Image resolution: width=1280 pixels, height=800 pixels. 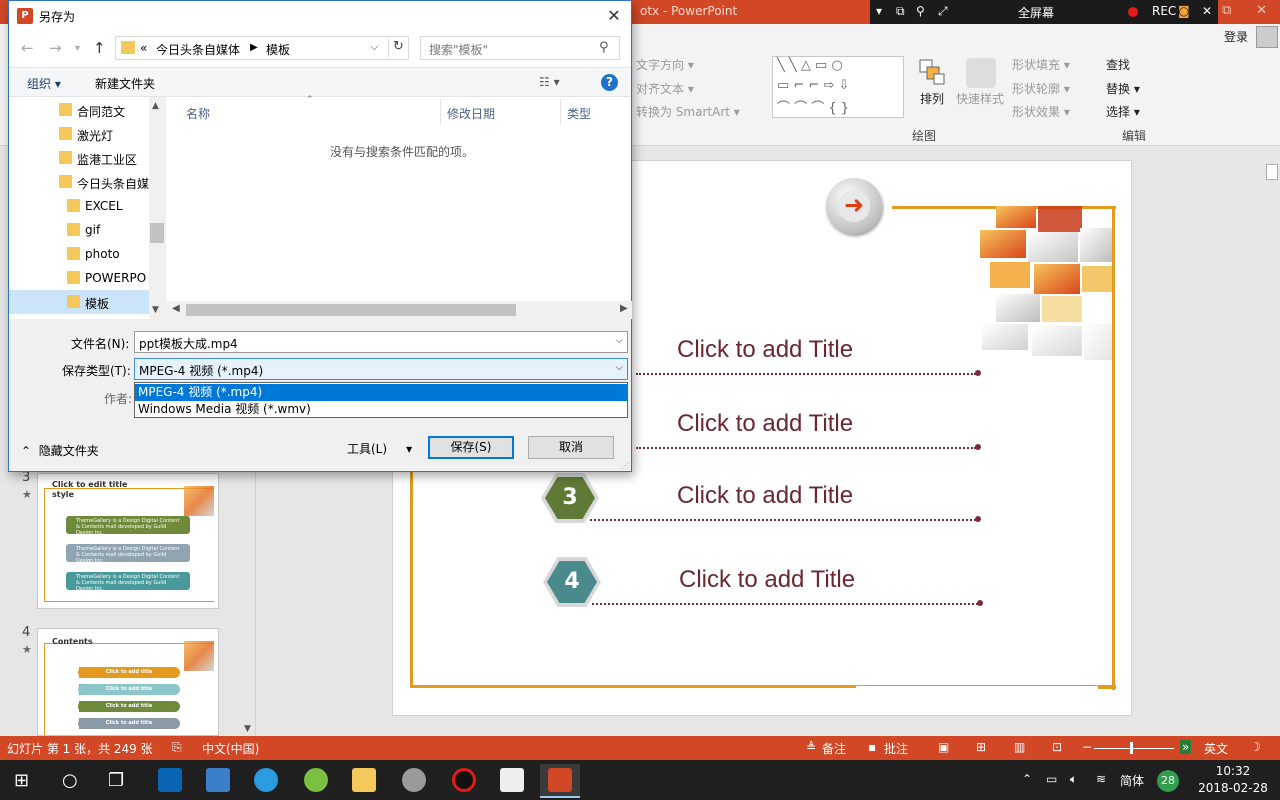 What do you see at coordinates (1216, 748) in the screenshot?
I see `ime-indicator: 英文` at bounding box center [1216, 748].